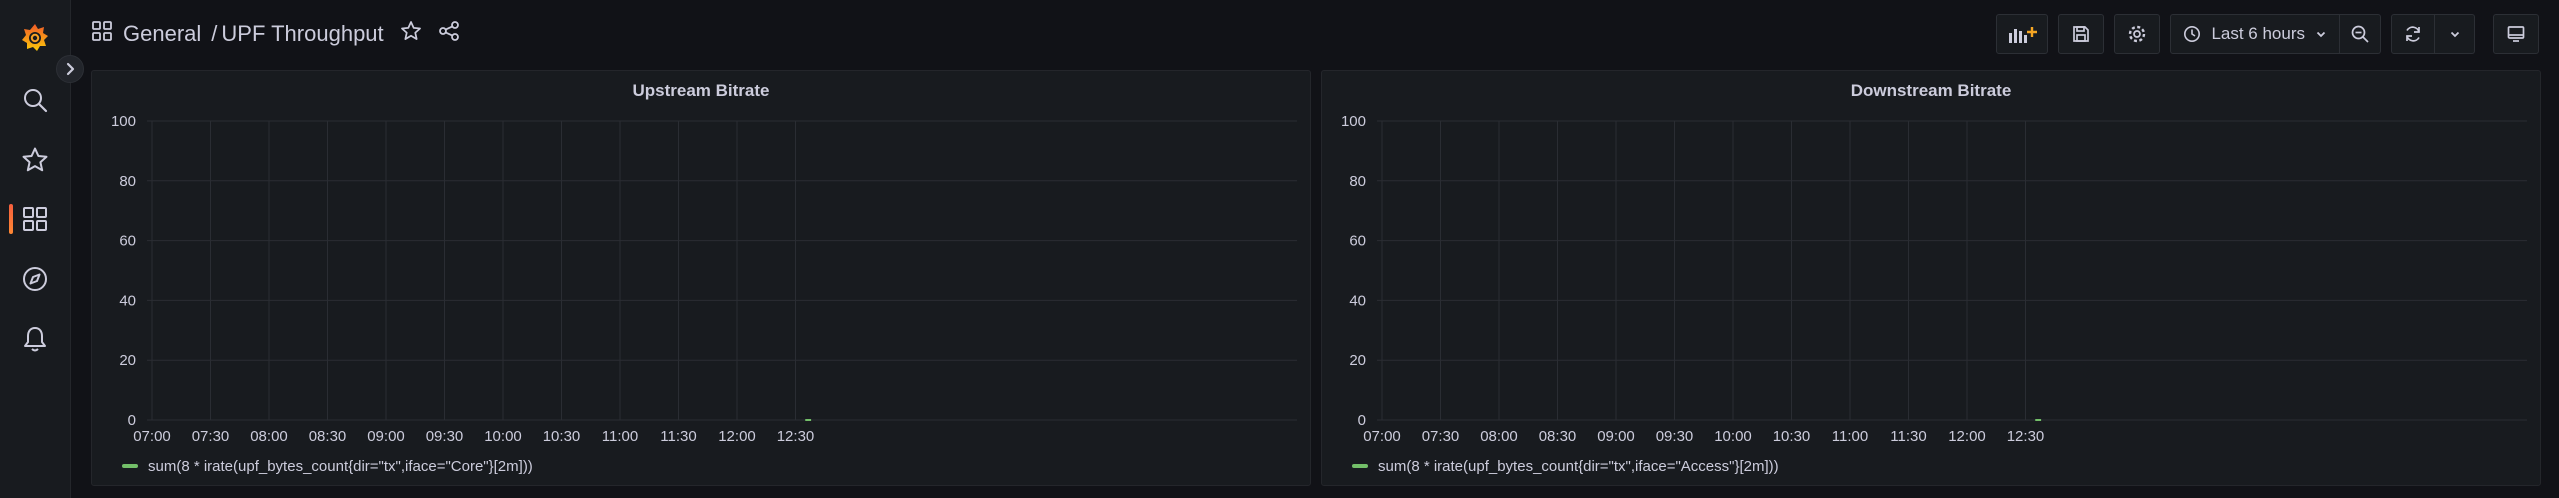 The height and width of the screenshot is (498, 2559). I want to click on add-panel-icon, so click(2023, 35).